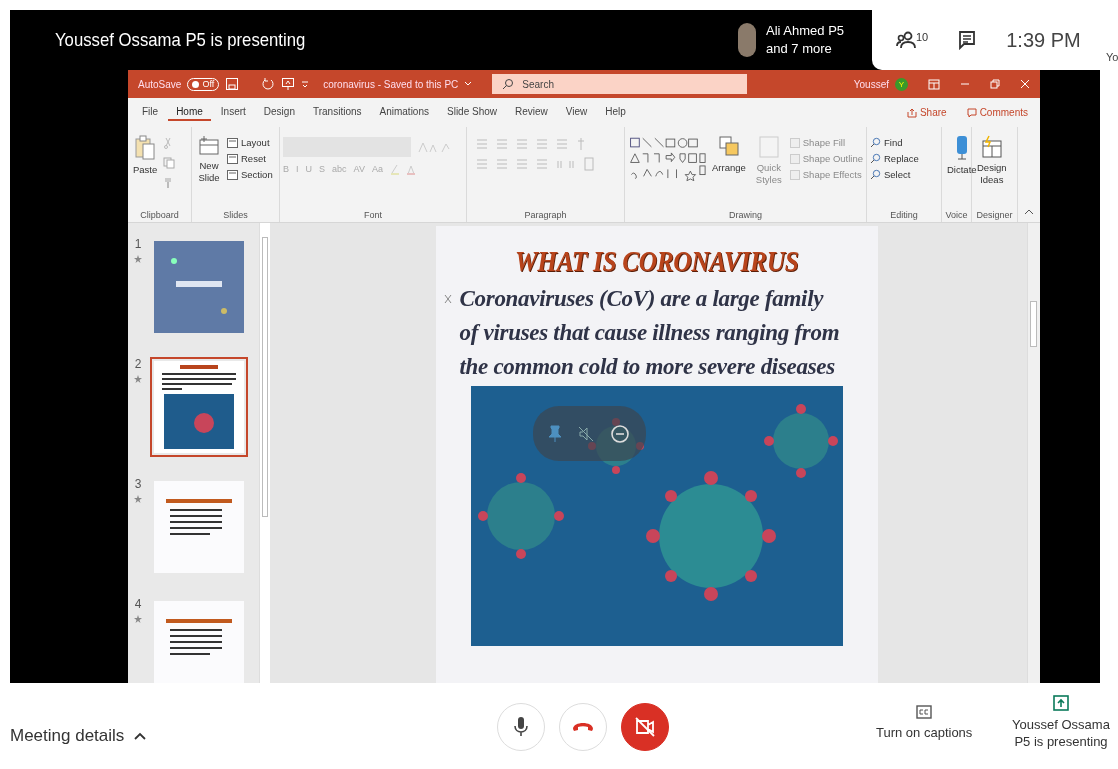  What do you see at coordinates (1112, 57) in the screenshot?
I see `side-label: Yo` at bounding box center [1112, 57].